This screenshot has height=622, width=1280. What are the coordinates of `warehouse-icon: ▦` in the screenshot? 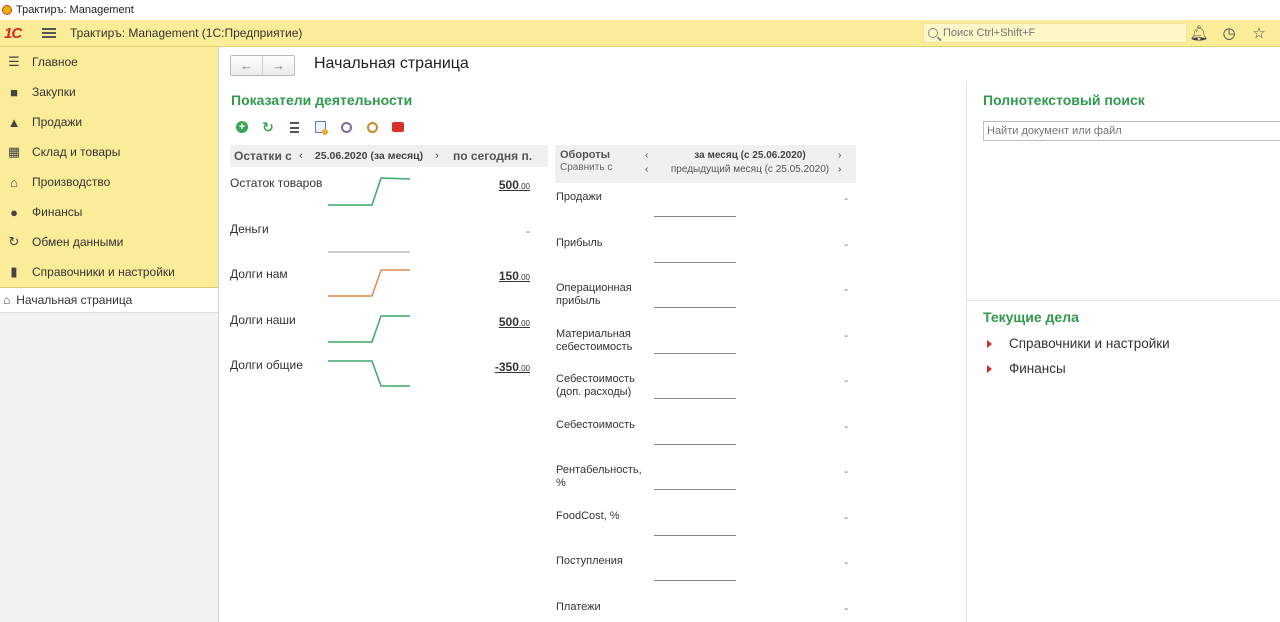 It's located at (14, 151).